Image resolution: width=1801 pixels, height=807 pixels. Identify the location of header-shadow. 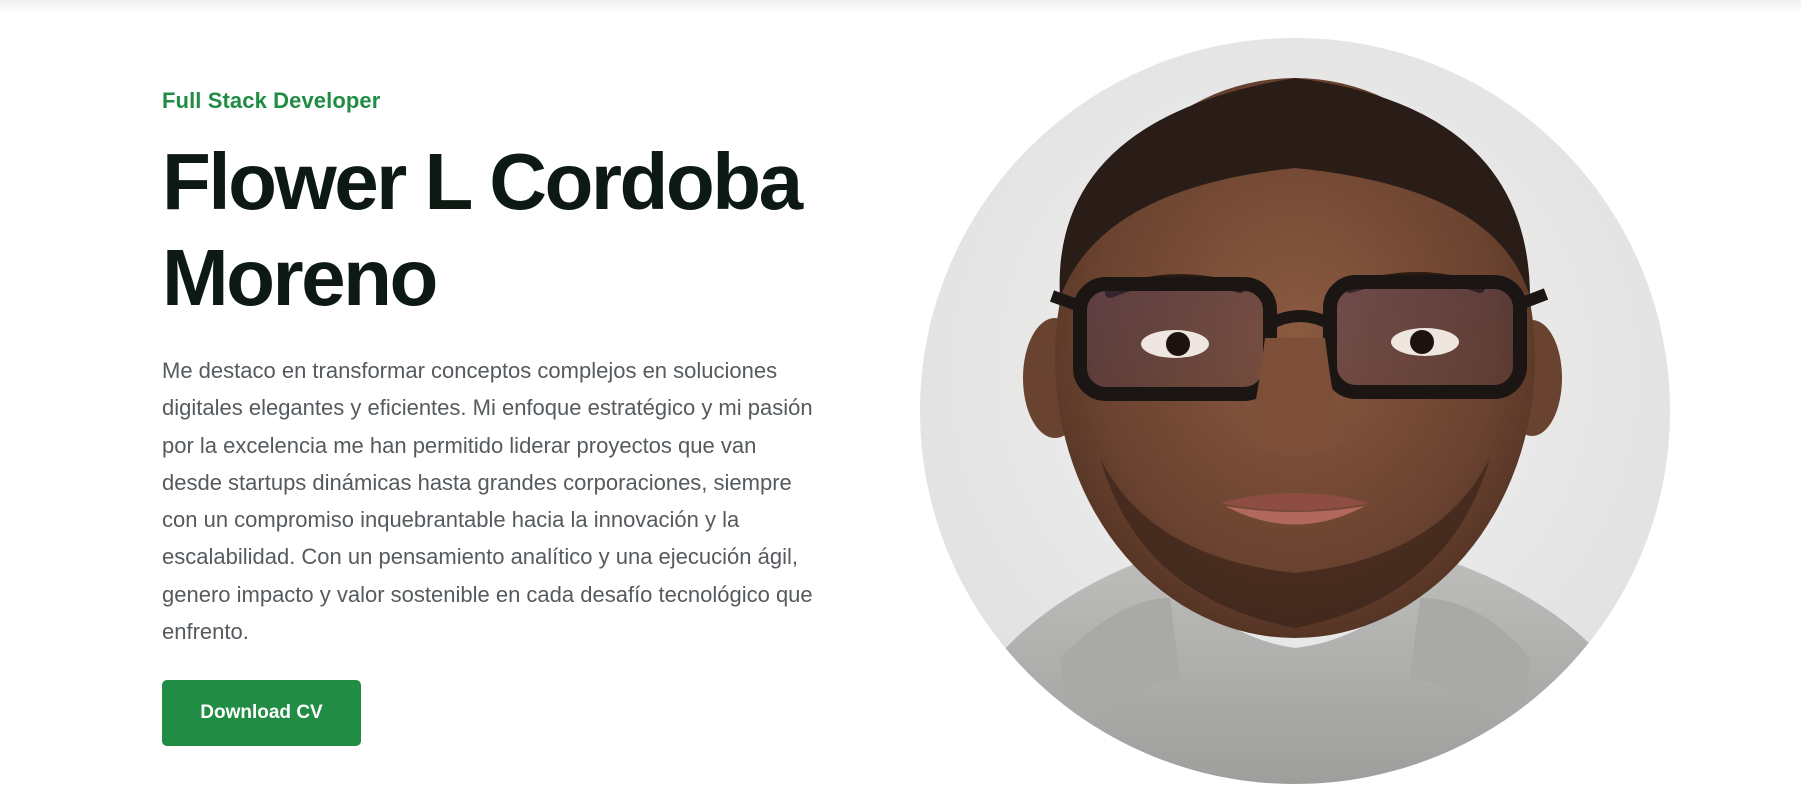
(900, 7).